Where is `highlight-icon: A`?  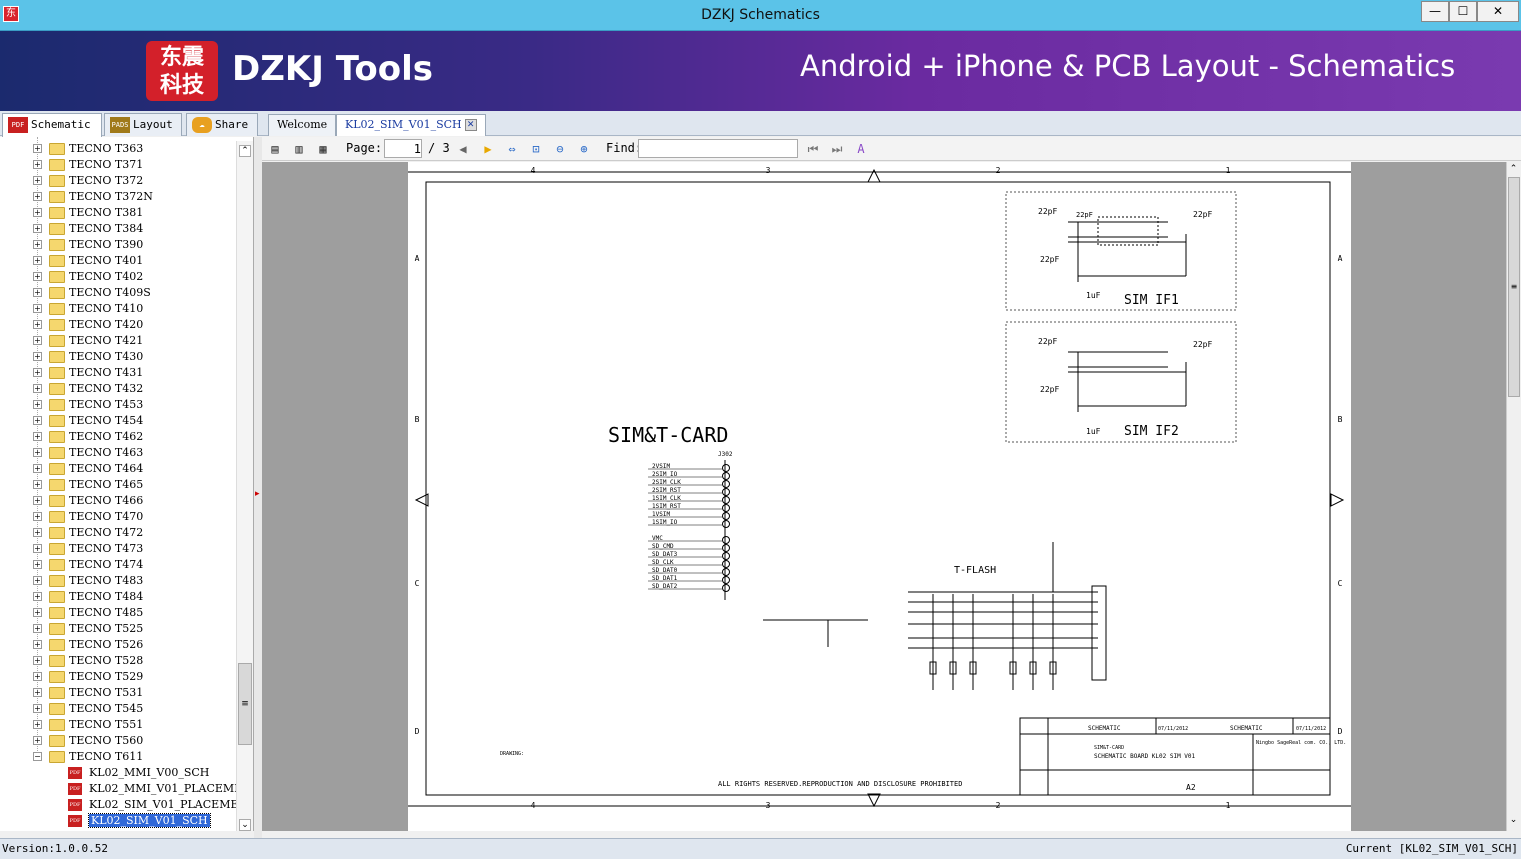 highlight-icon: A is located at coordinates (861, 149).